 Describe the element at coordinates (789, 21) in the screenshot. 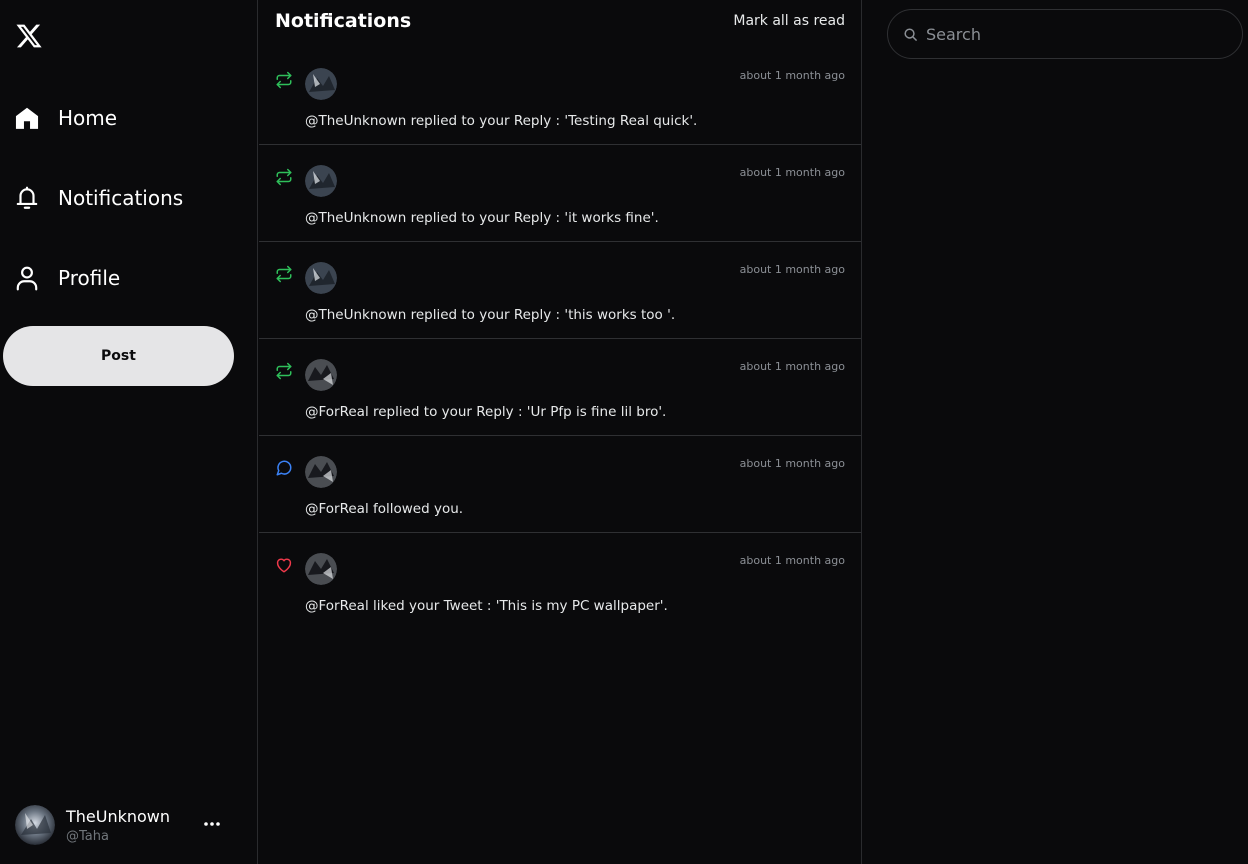

I see `mark-all-read-button: Mark all as read` at that location.